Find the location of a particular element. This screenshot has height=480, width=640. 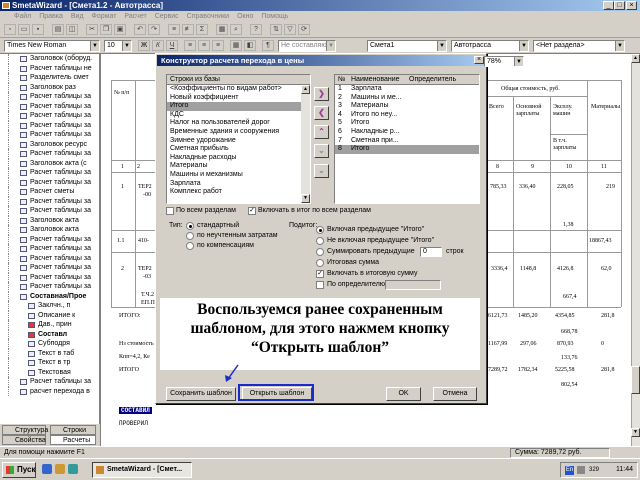

help-icon: ? is located at coordinates (256, 29).